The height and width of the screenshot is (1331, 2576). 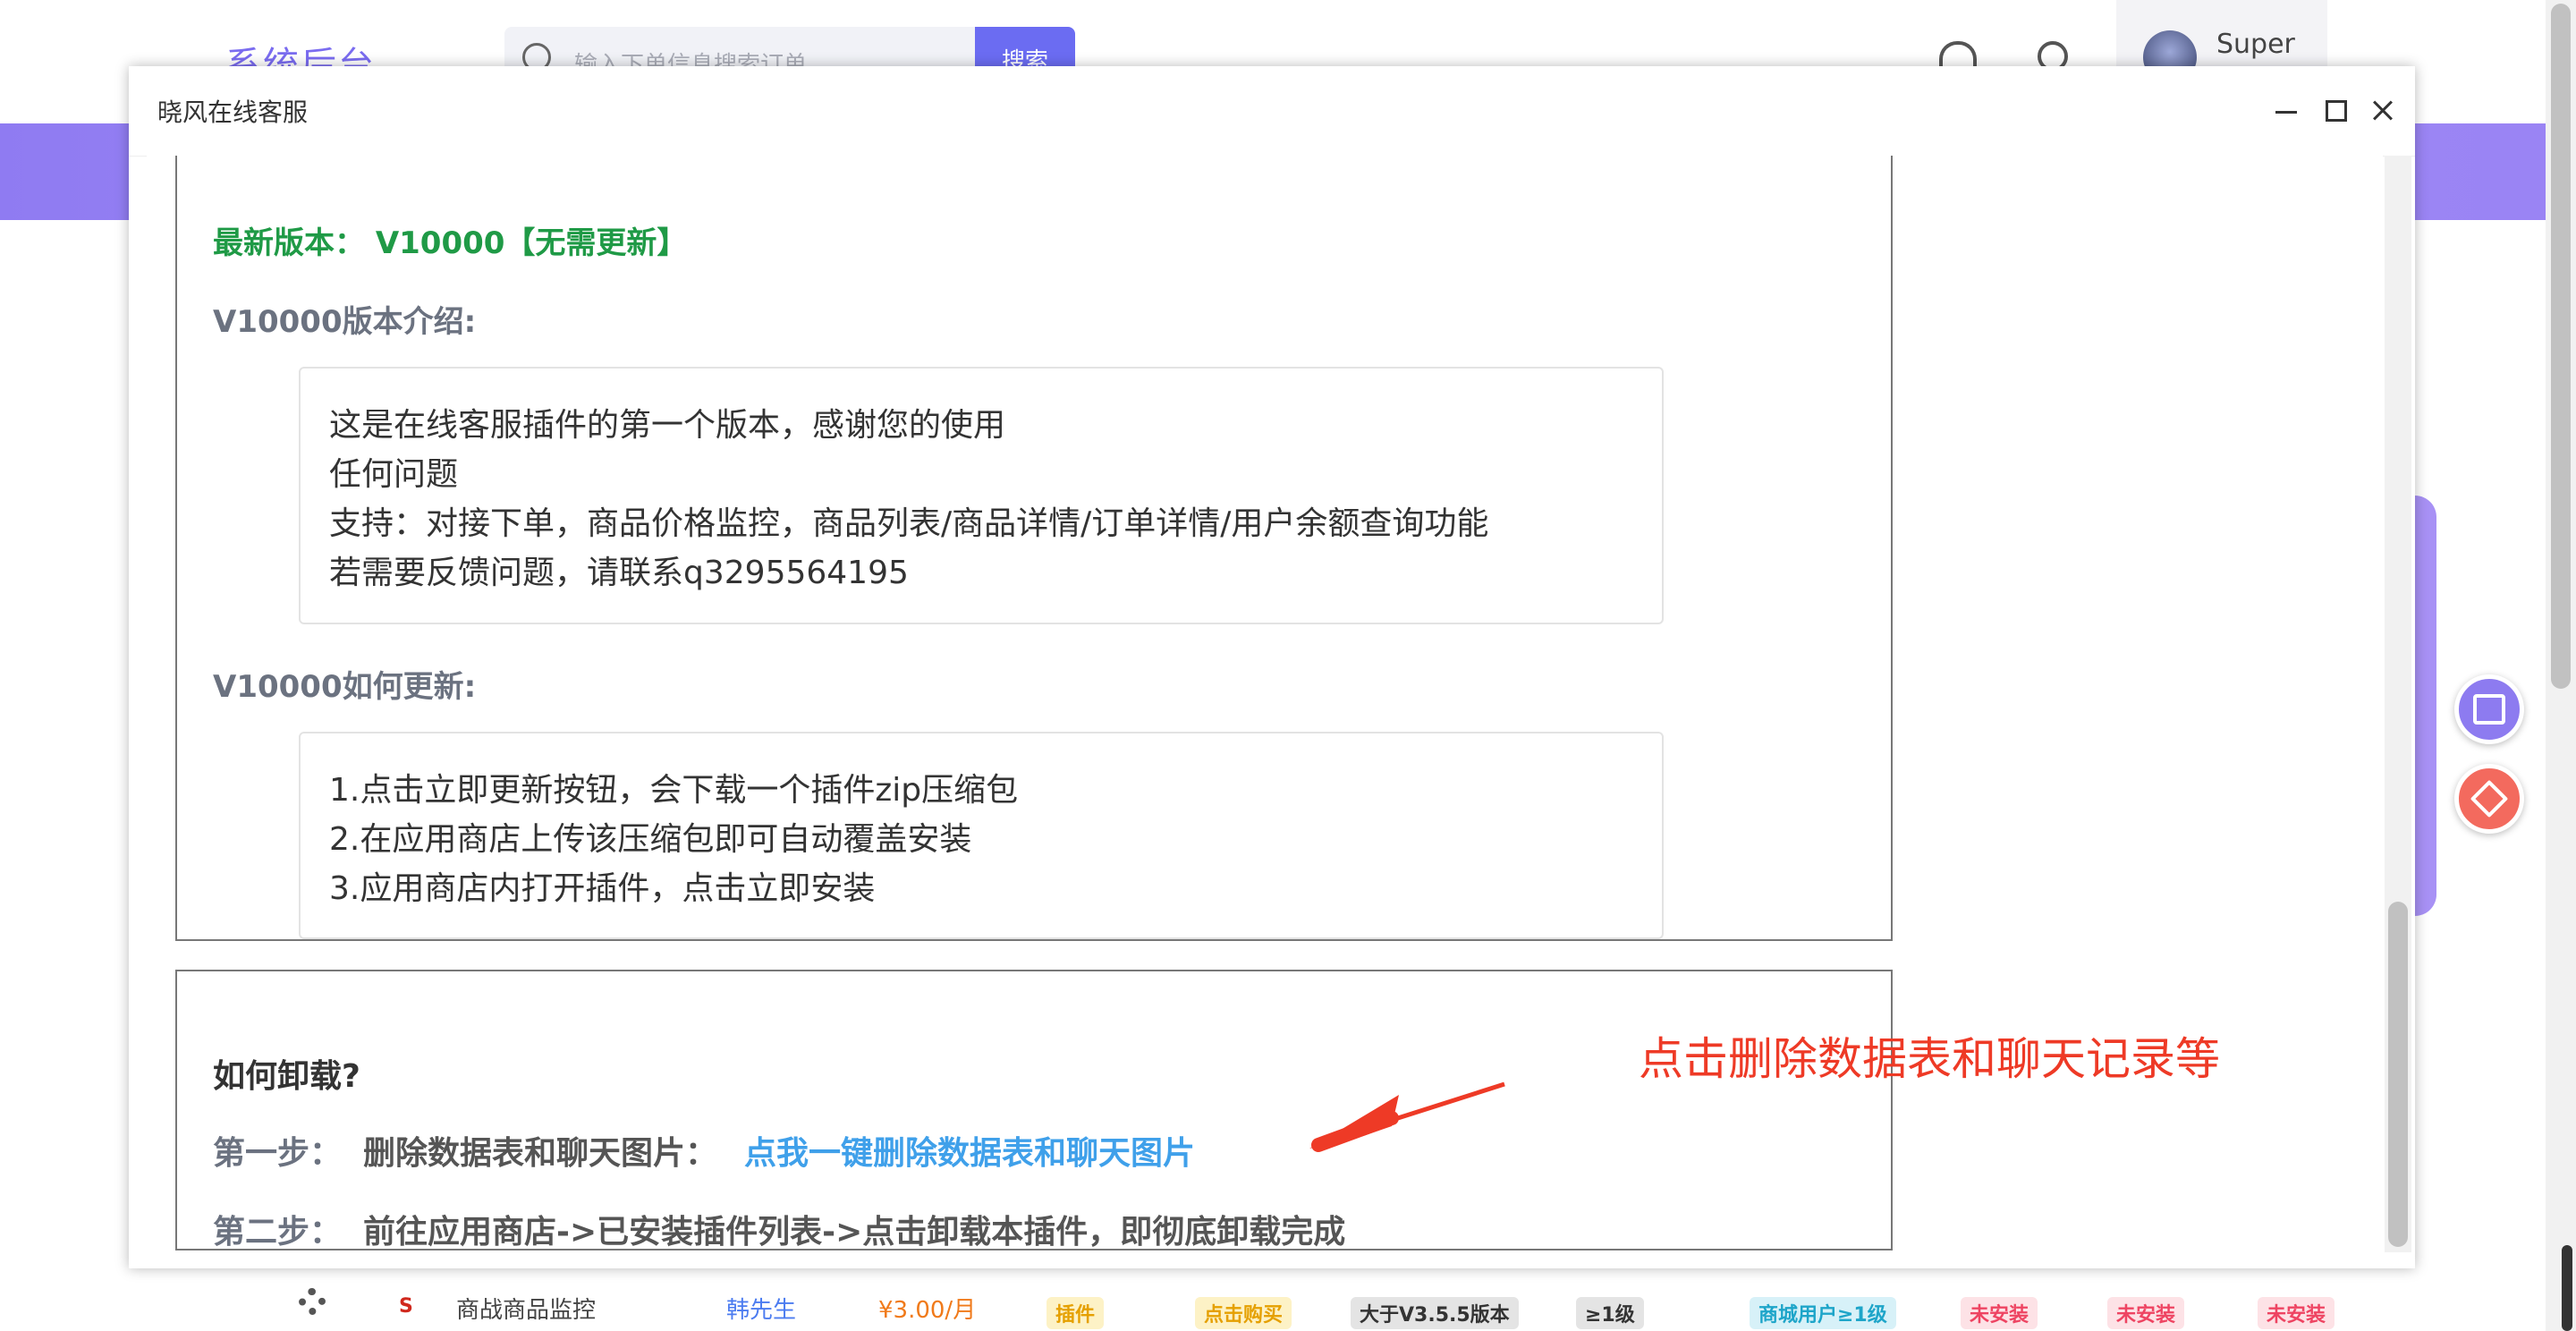 I want to click on cube-icon, so click(x=2489, y=798).